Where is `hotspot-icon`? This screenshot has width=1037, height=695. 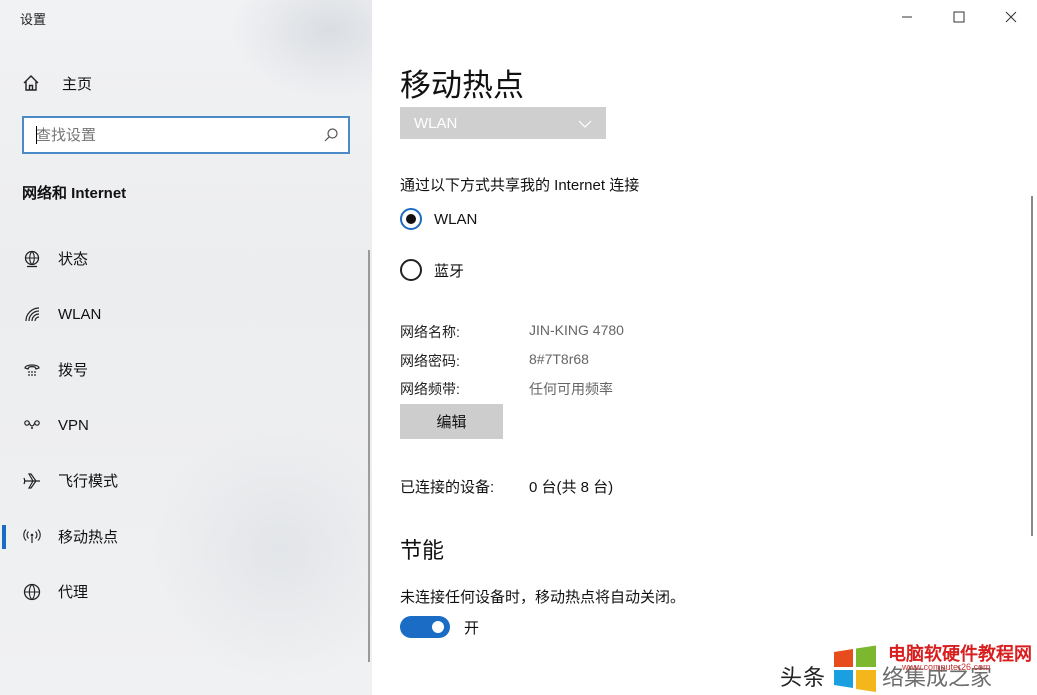
hotspot-icon is located at coordinates (32, 536).